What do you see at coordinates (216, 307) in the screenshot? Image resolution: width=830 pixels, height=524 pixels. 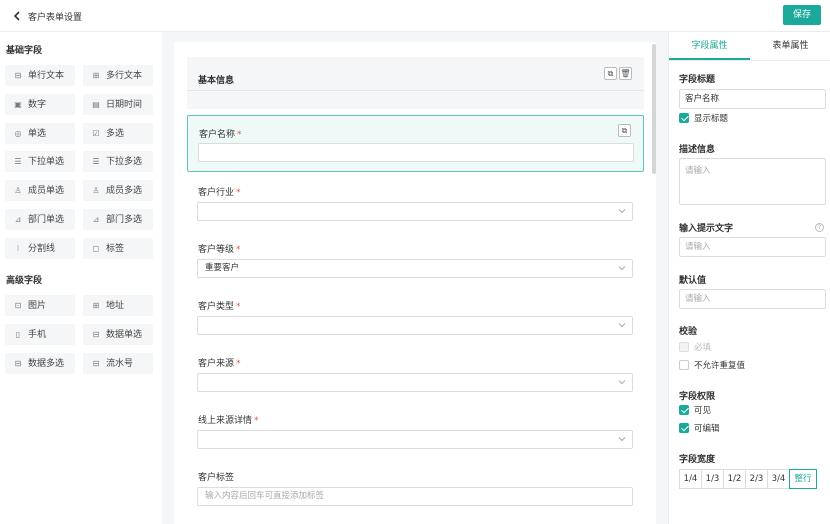 I see `field-label-text: 客户类型` at bounding box center [216, 307].